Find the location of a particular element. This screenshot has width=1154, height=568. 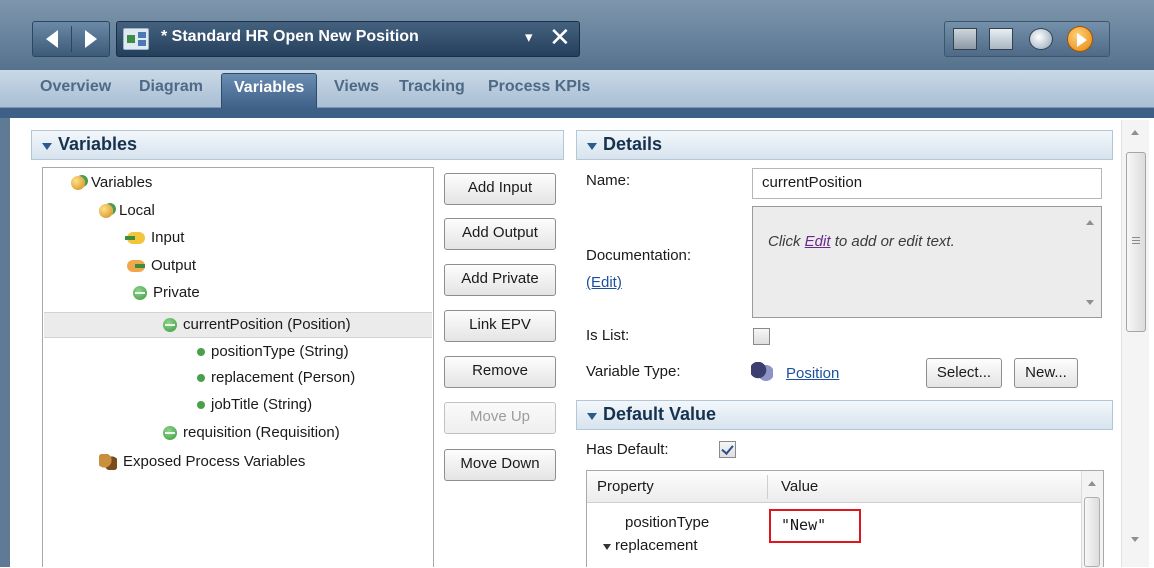

documentation-placeholder: Click Edit to add or edit text. is located at coordinates (861, 241).